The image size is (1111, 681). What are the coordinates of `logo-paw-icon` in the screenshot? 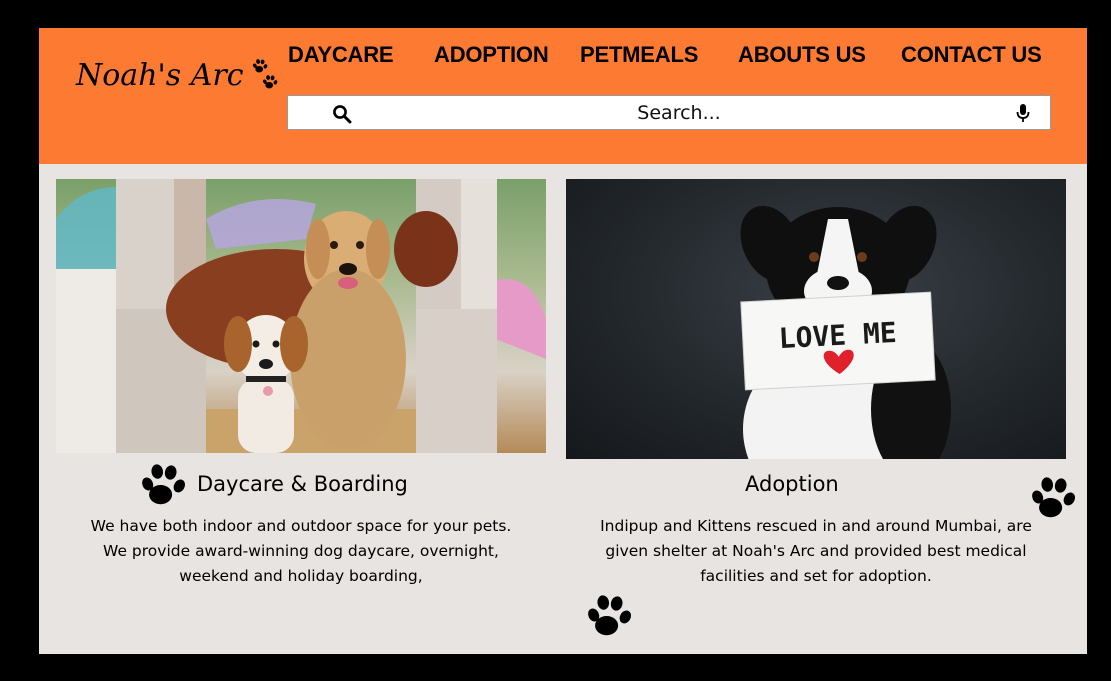 It's located at (263, 76).